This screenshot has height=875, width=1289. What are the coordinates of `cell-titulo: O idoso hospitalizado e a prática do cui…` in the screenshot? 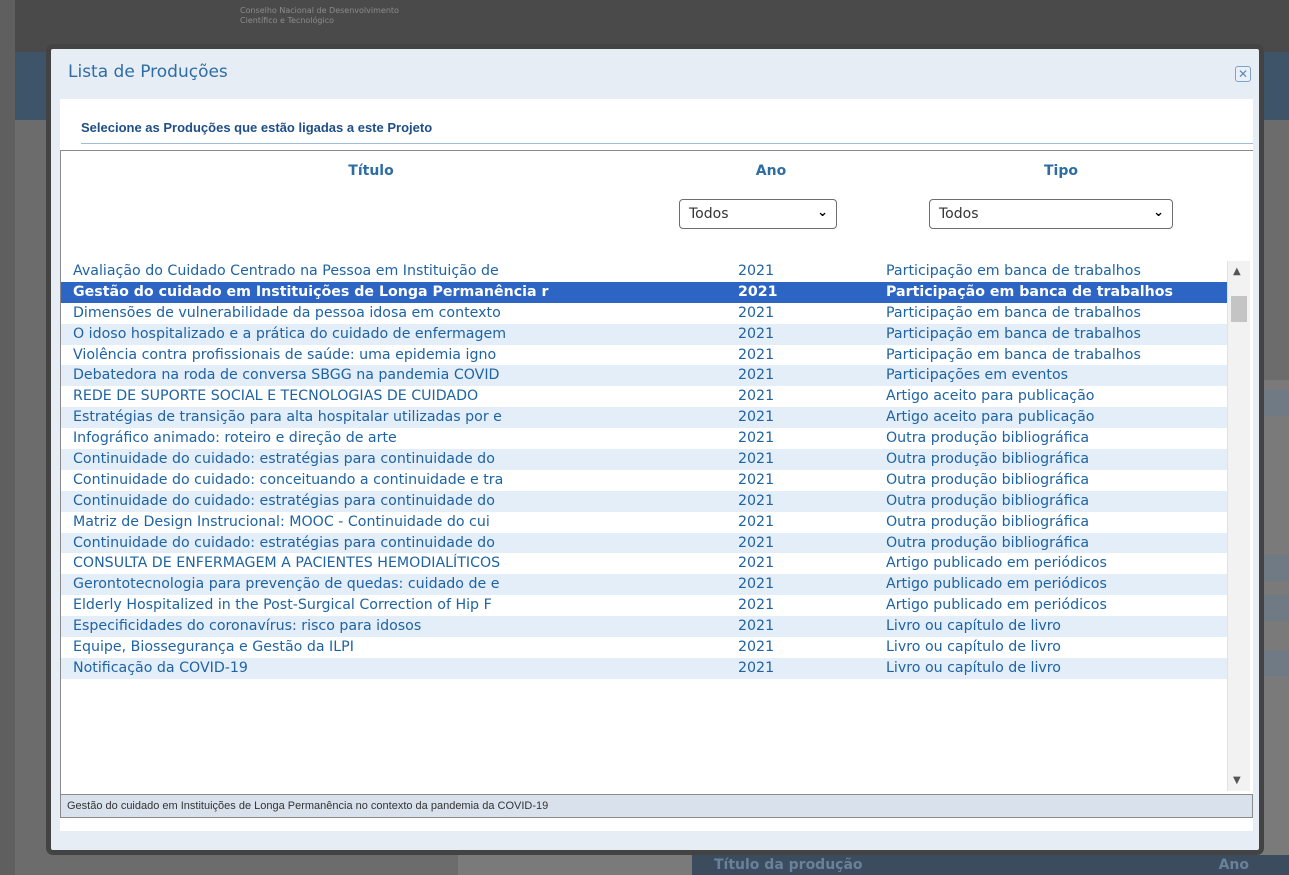 It's located at (290, 333).